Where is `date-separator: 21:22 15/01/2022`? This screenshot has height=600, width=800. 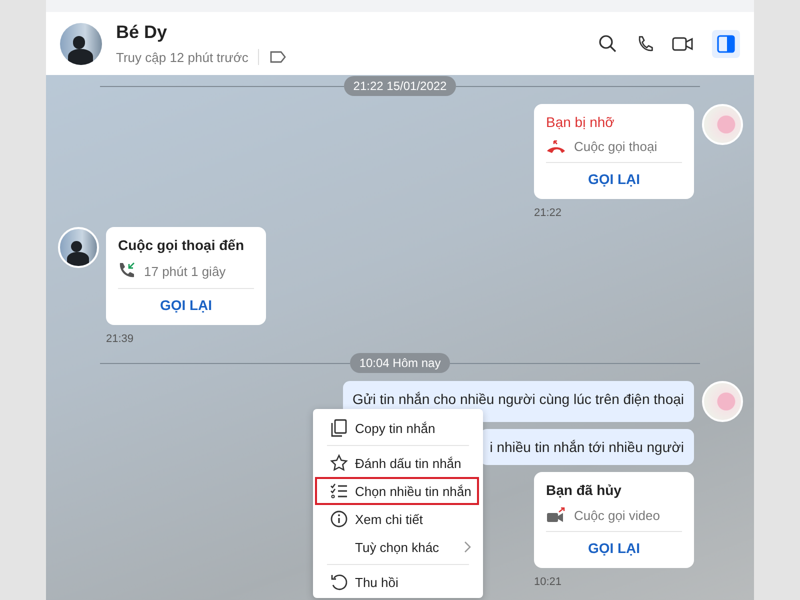 date-separator: 21:22 15/01/2022 is located at coordinates (400, 86).